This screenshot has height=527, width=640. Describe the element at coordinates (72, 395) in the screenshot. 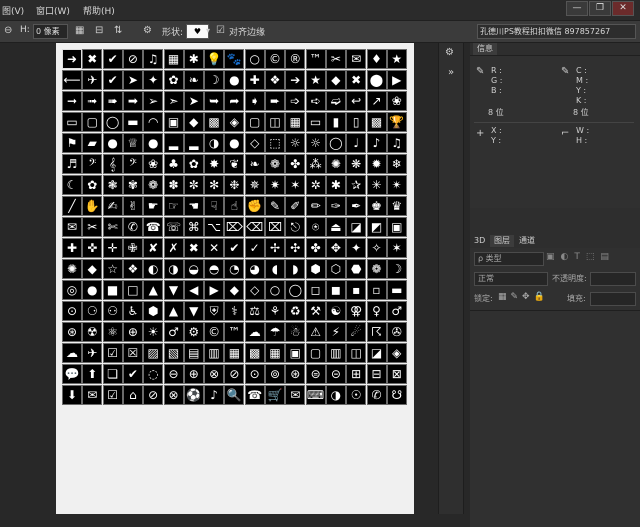

I see `shape-thumbnail: ⬇` at that location.